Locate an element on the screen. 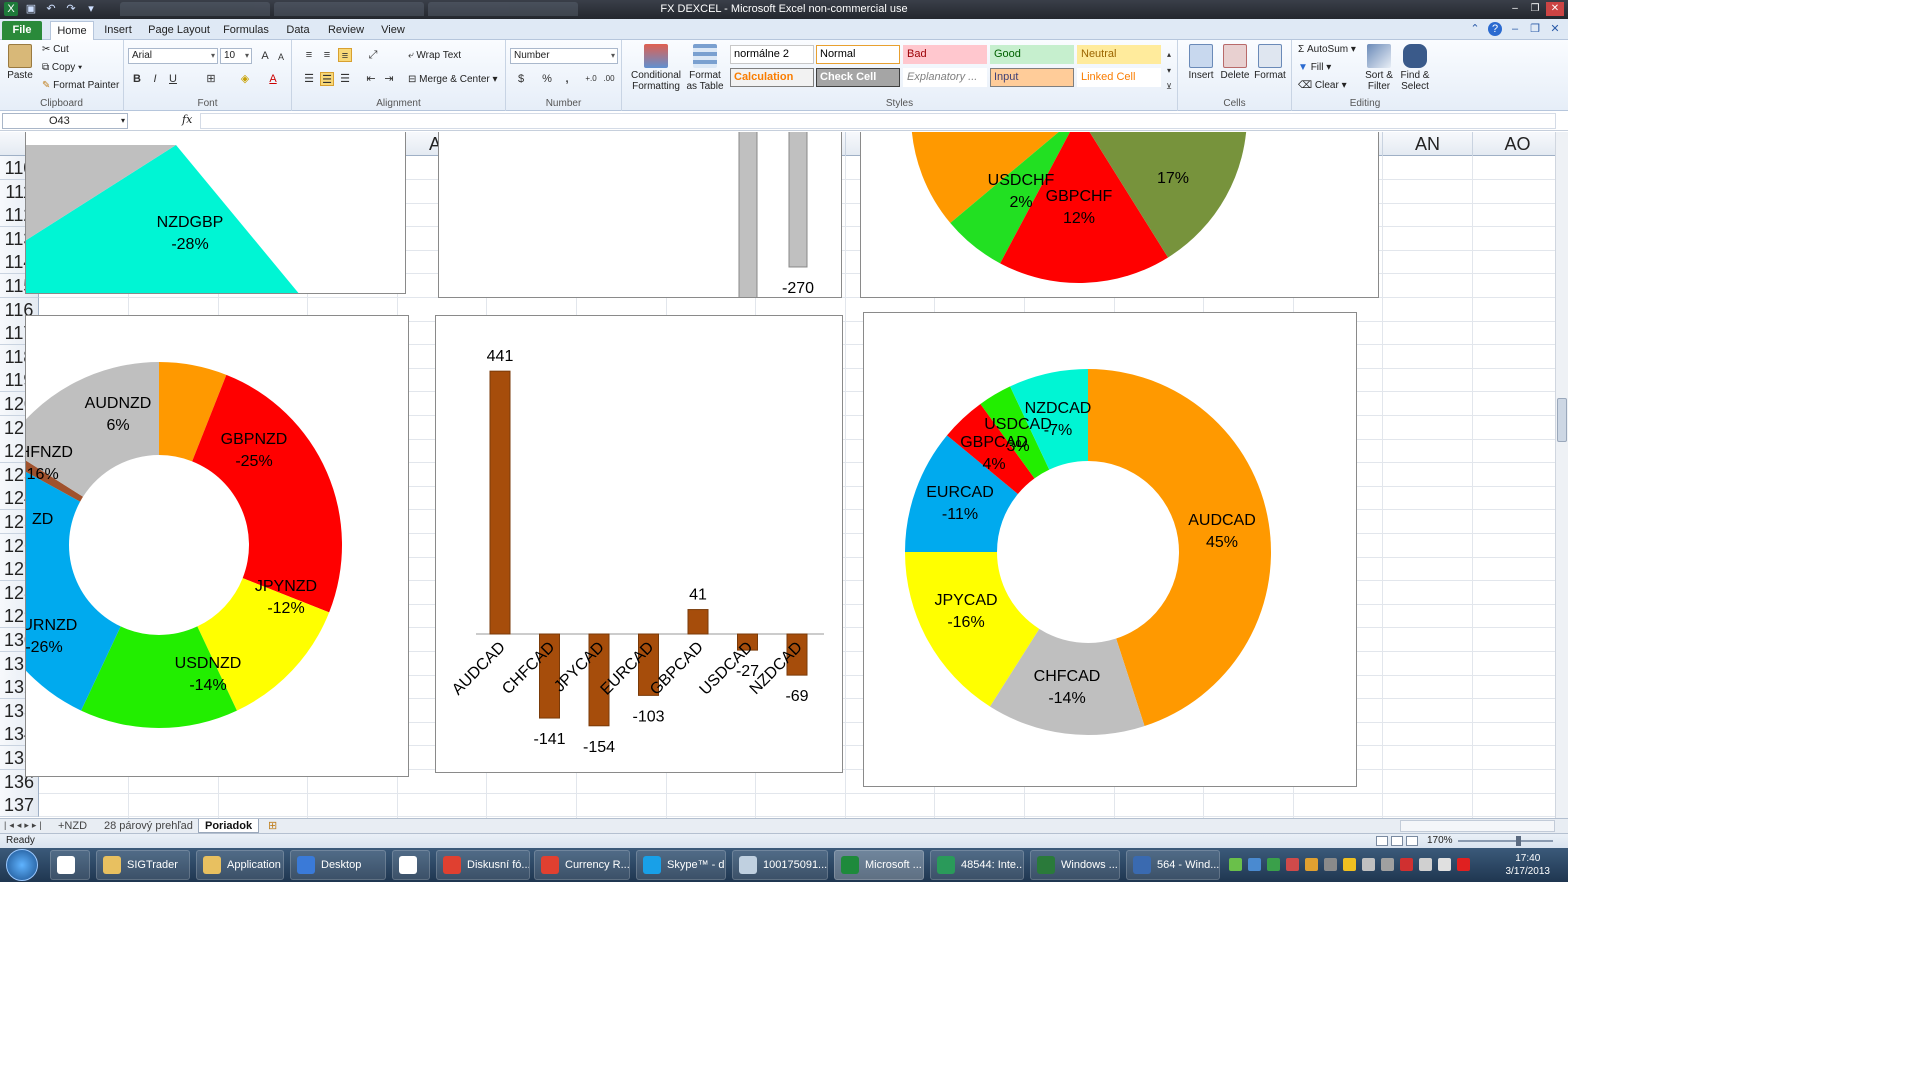 The height and width of the screenshot is (1080, 1920). currency-button: $ is located at coordinates (521, 79).